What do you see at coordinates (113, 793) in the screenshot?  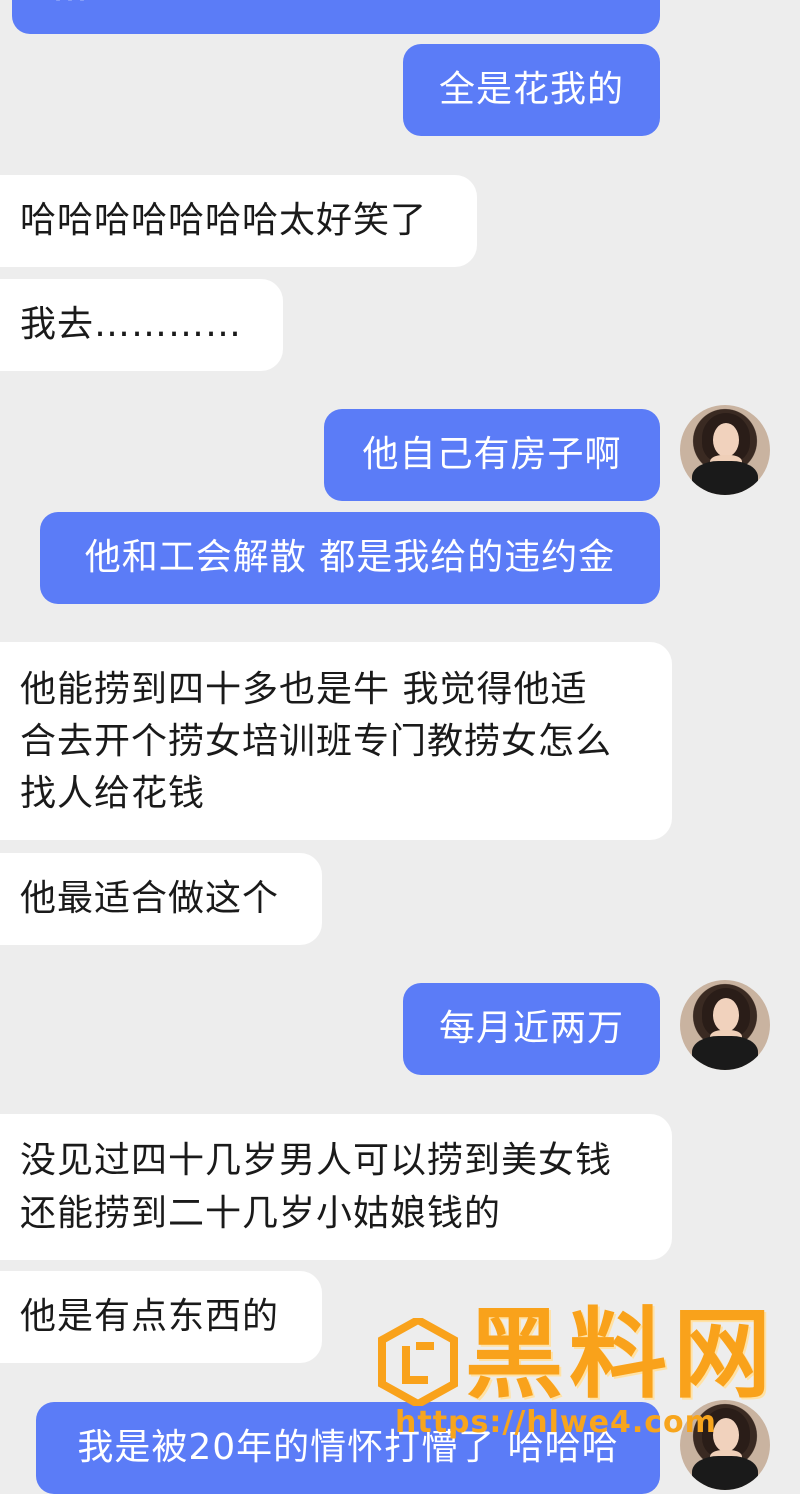 I see `message-text-line: 找人给花钱` at bounding box center [113, 793].